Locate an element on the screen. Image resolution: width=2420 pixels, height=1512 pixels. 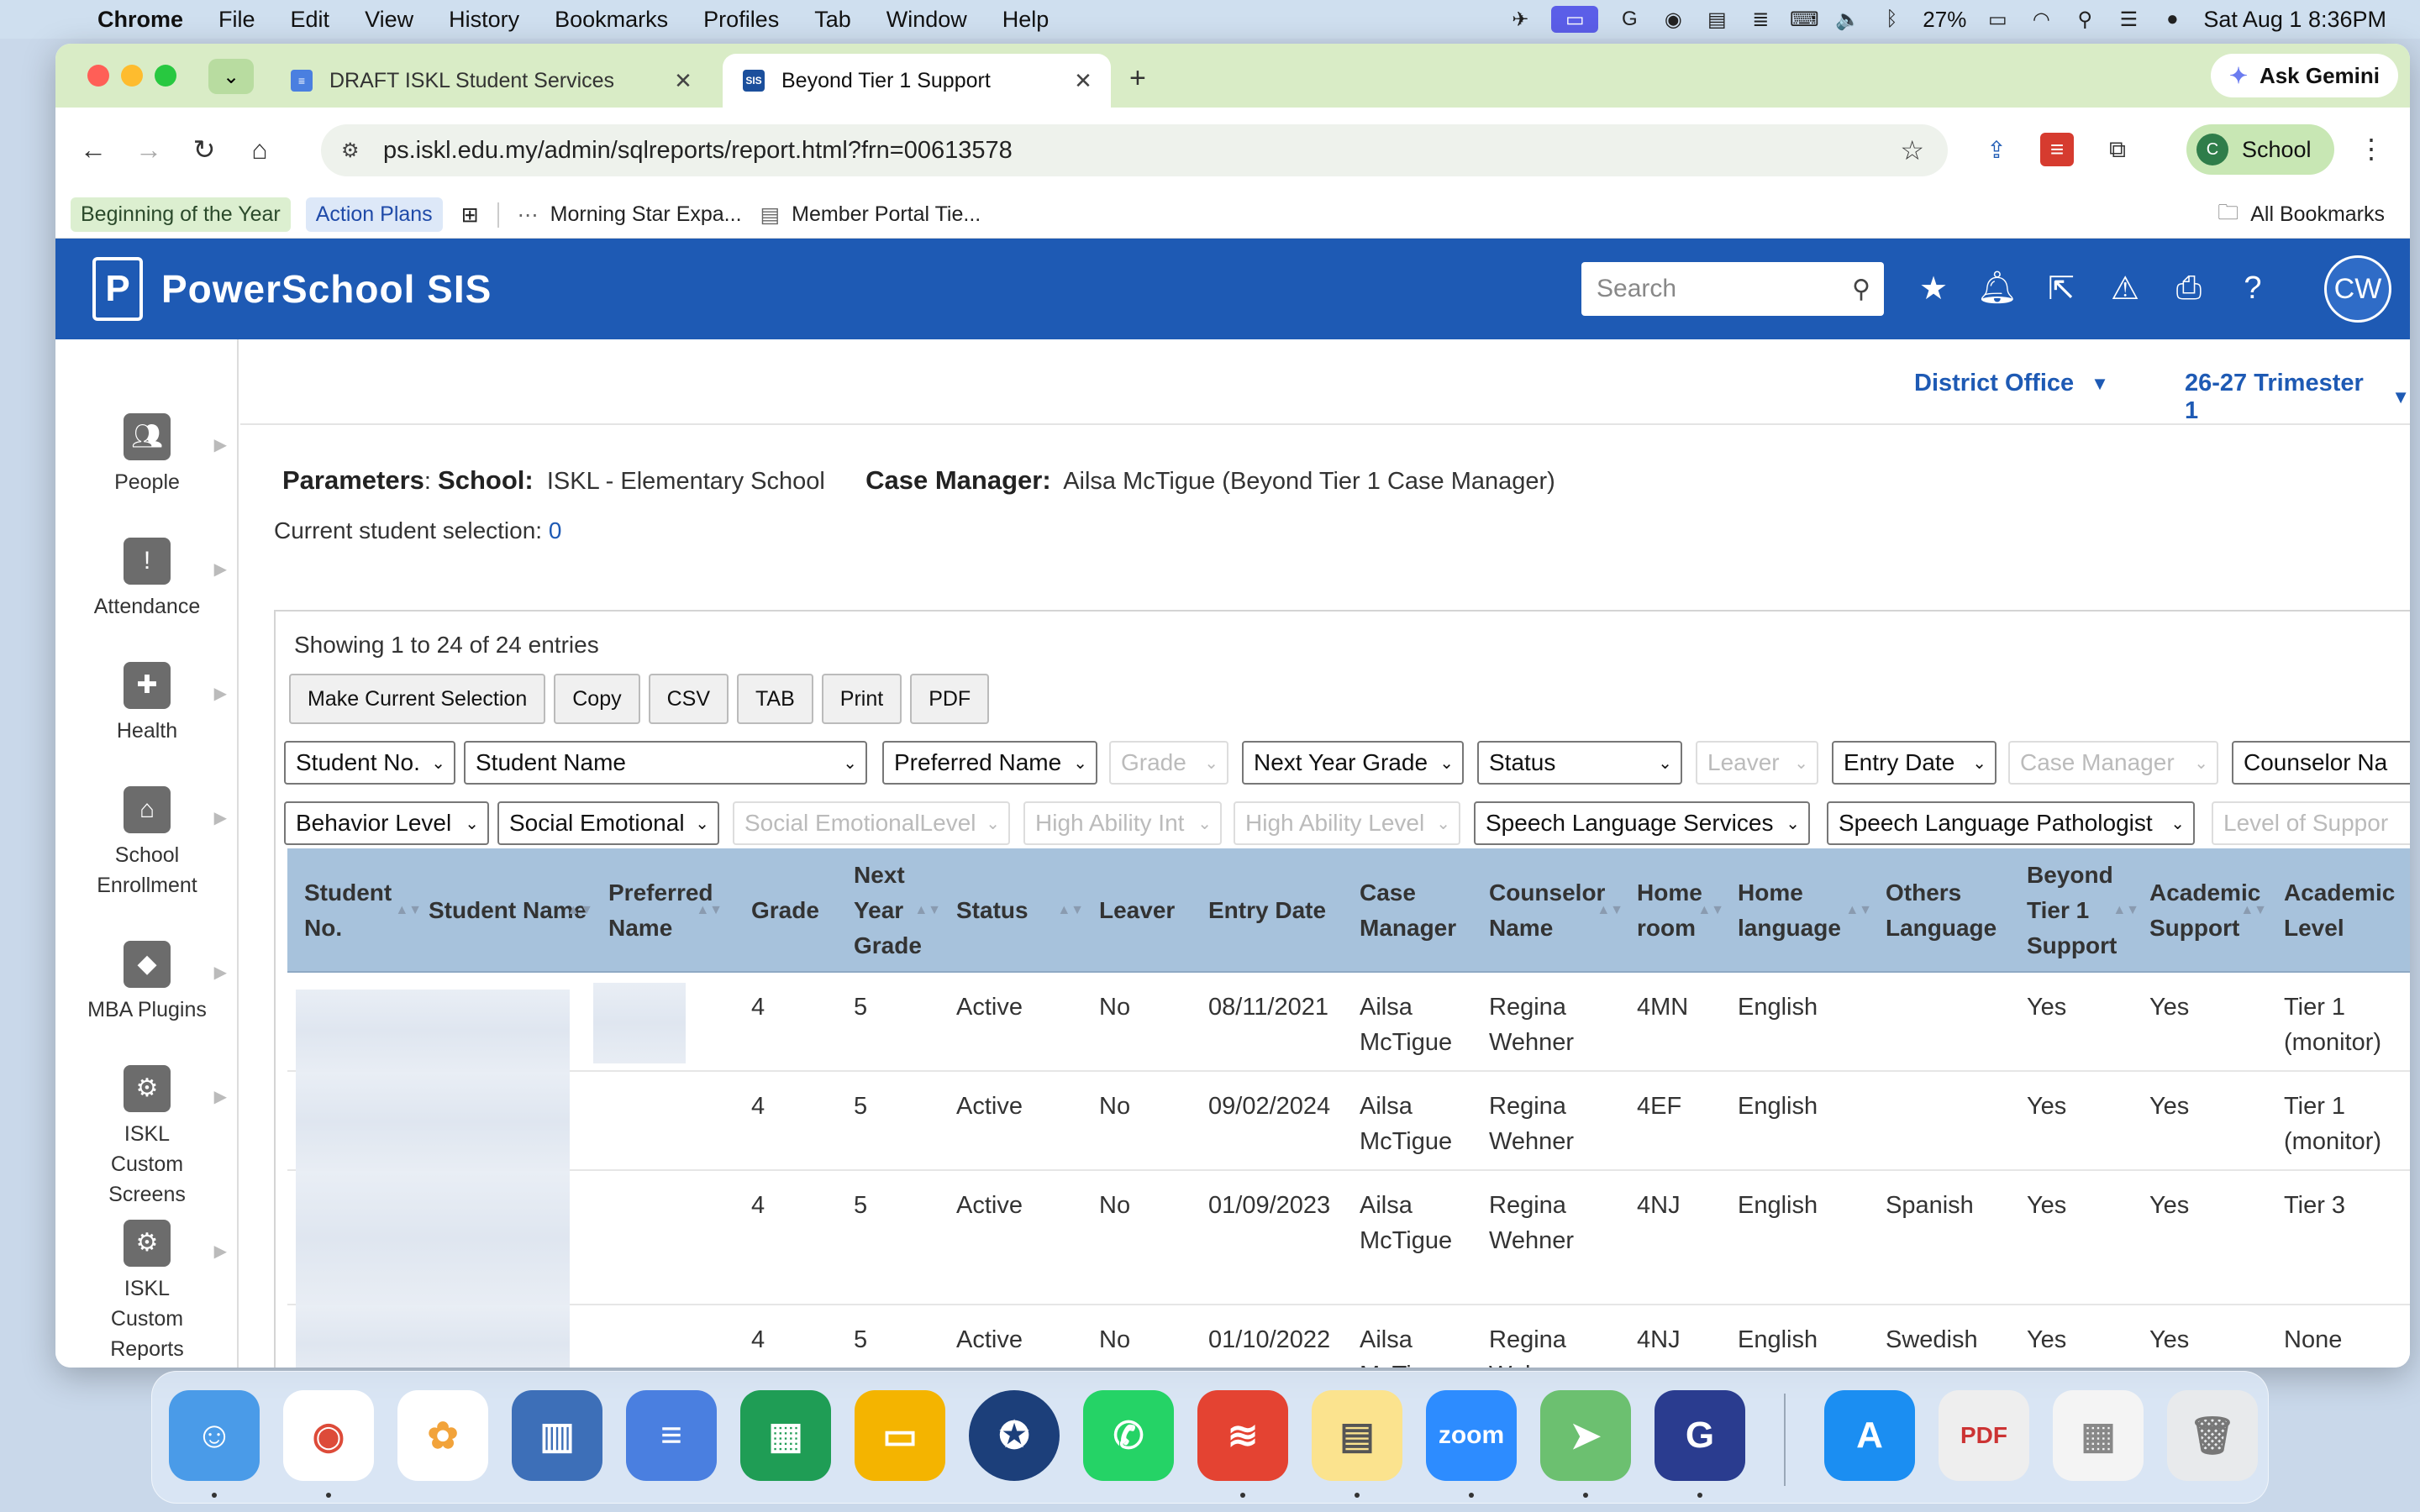
siri-icon: ● is located at coordinates (2172, 19).